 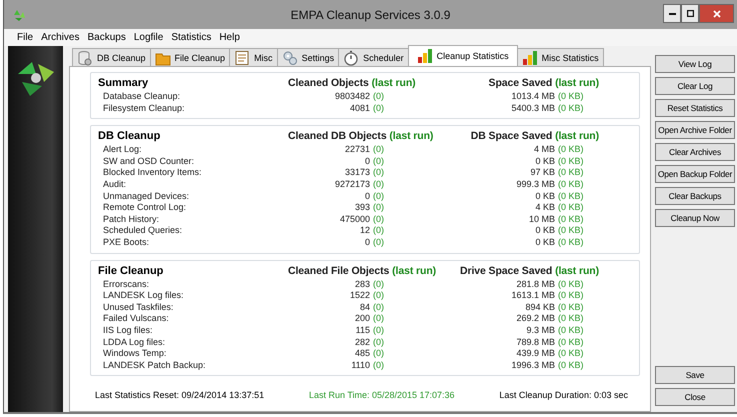 I want to click on bar-chart-icon, so click(x=424, y=56).